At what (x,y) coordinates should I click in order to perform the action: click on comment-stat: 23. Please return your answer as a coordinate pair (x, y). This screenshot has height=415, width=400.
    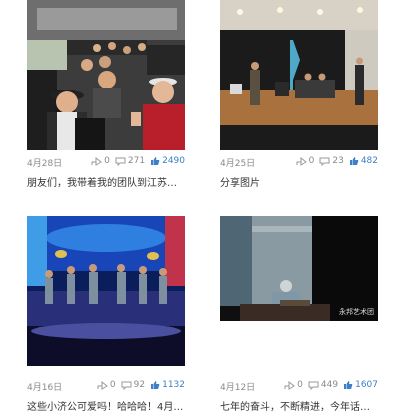
    Looking at the image, I should click on (331, 161).